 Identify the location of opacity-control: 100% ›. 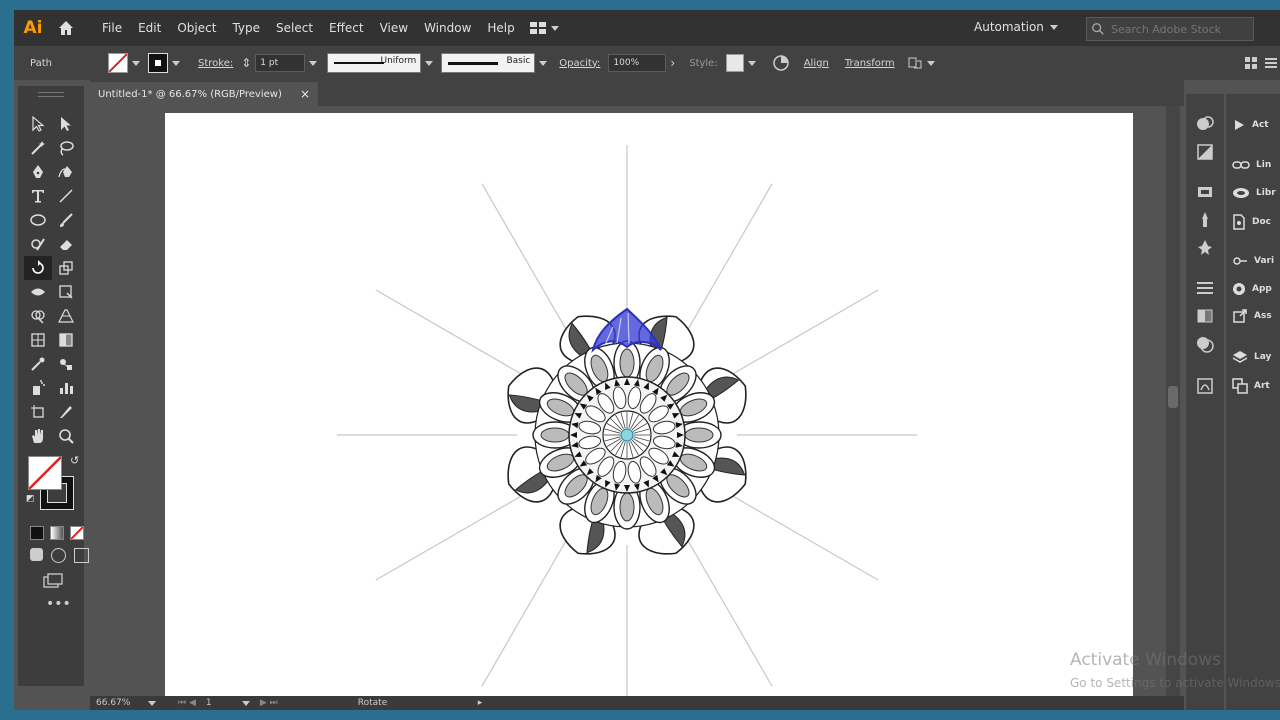
(641, 63).